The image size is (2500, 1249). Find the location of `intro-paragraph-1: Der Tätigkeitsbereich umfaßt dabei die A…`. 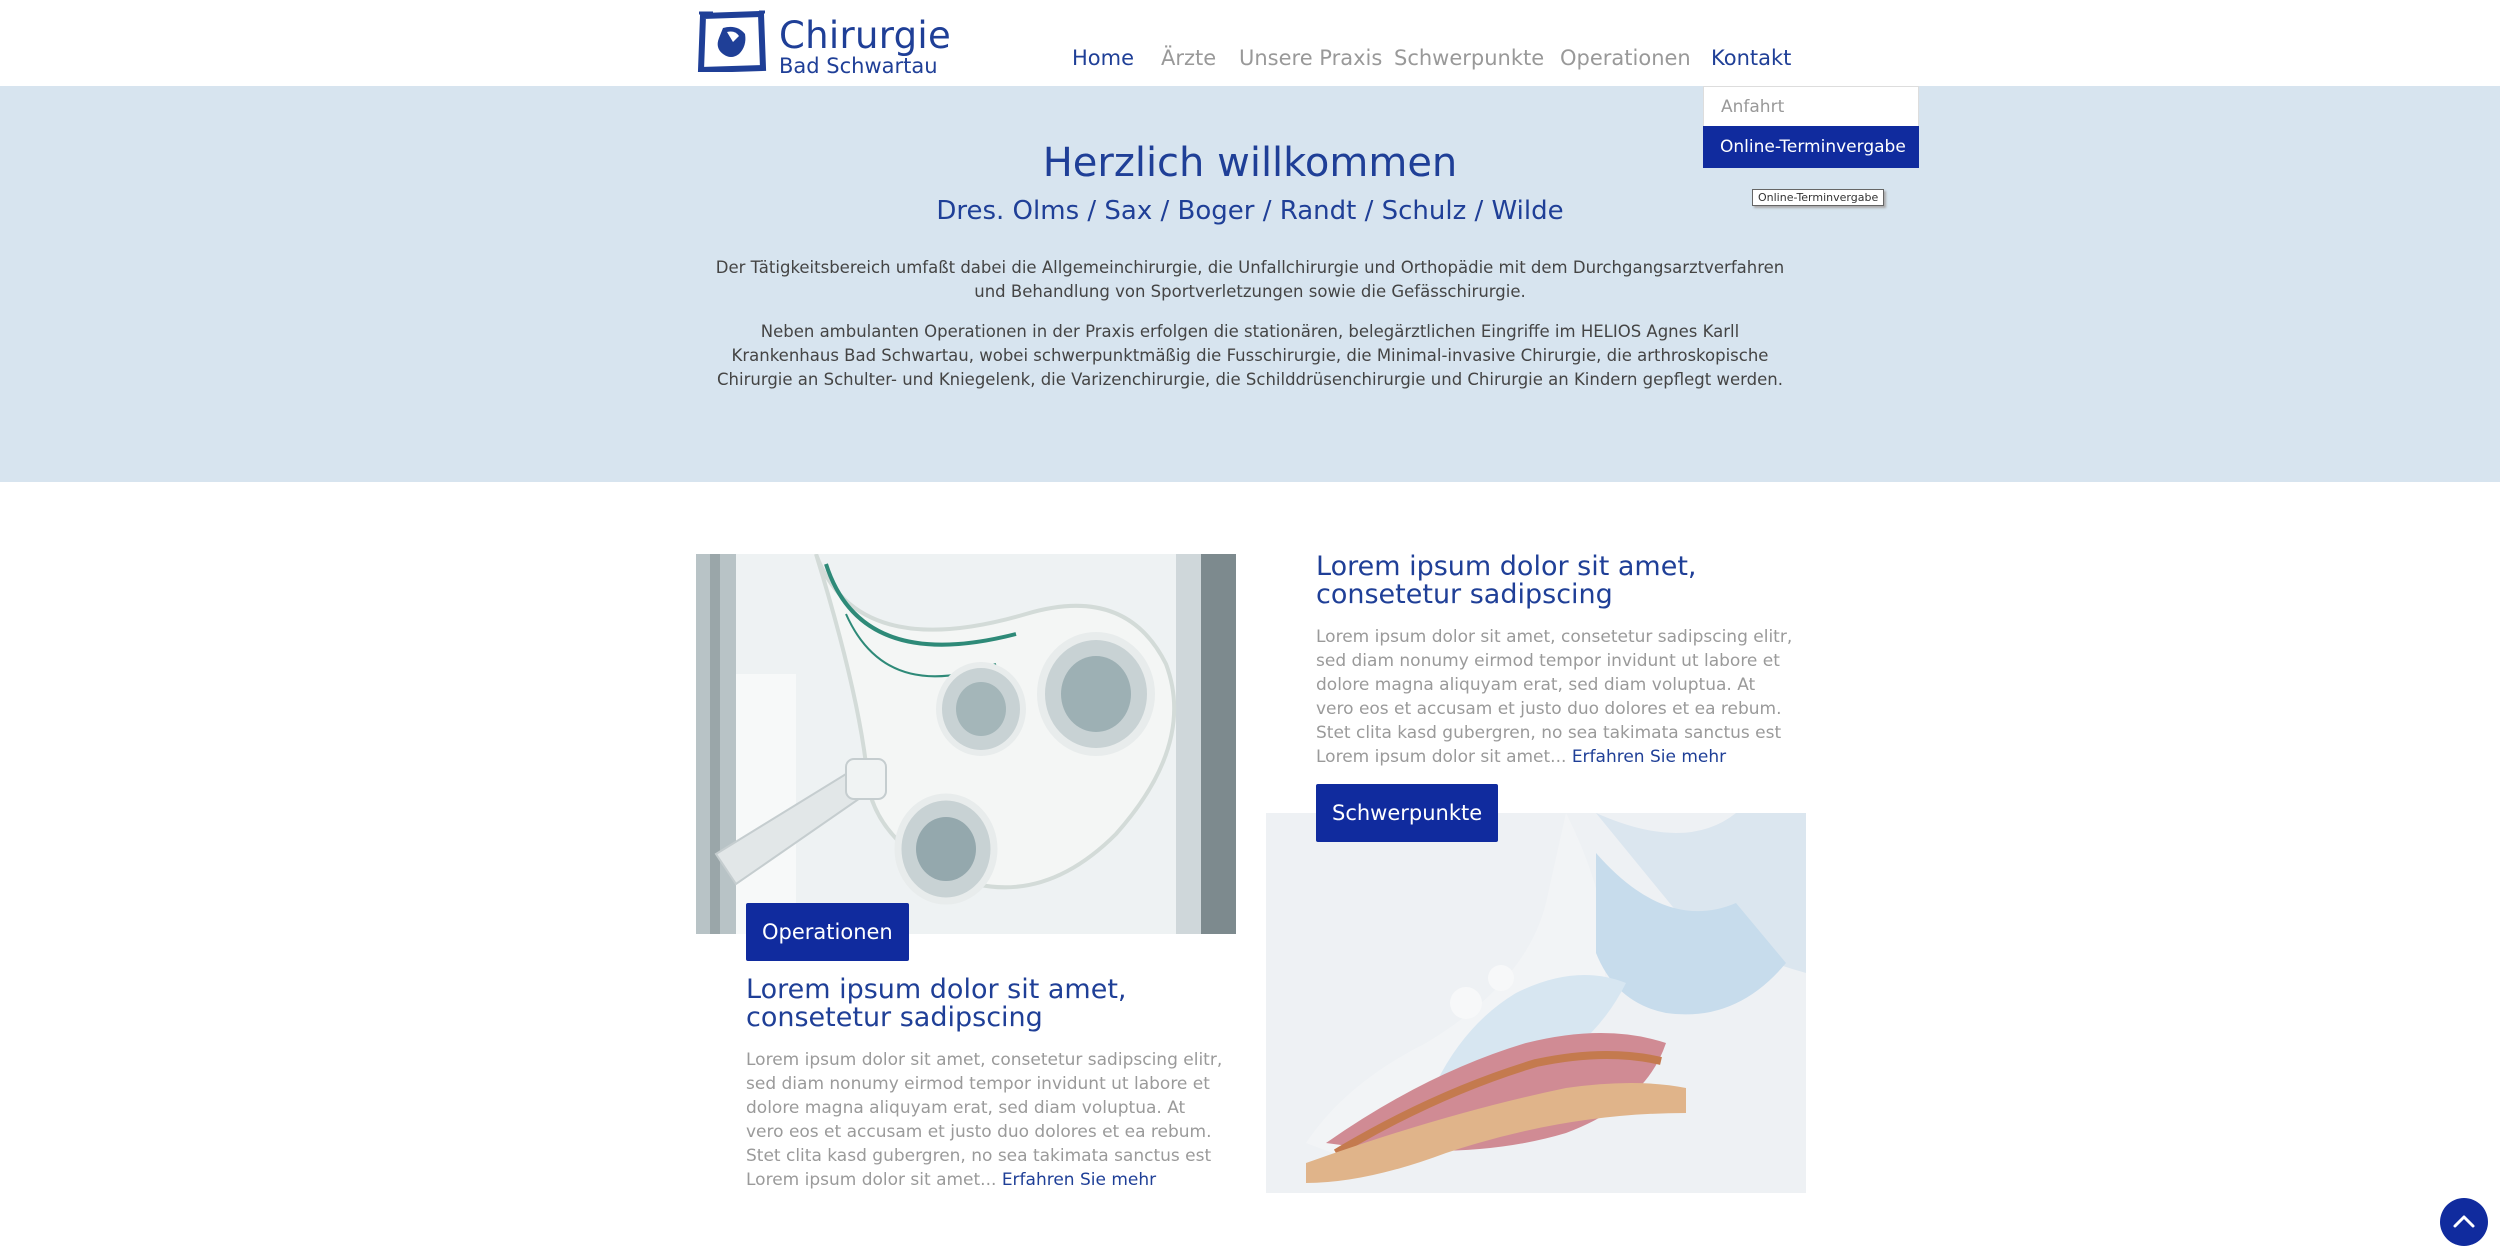

intro-paragraph-1: Der Tätigkeitsbereich umfaßt dabei die A… is located at coordinates (1250, 279).